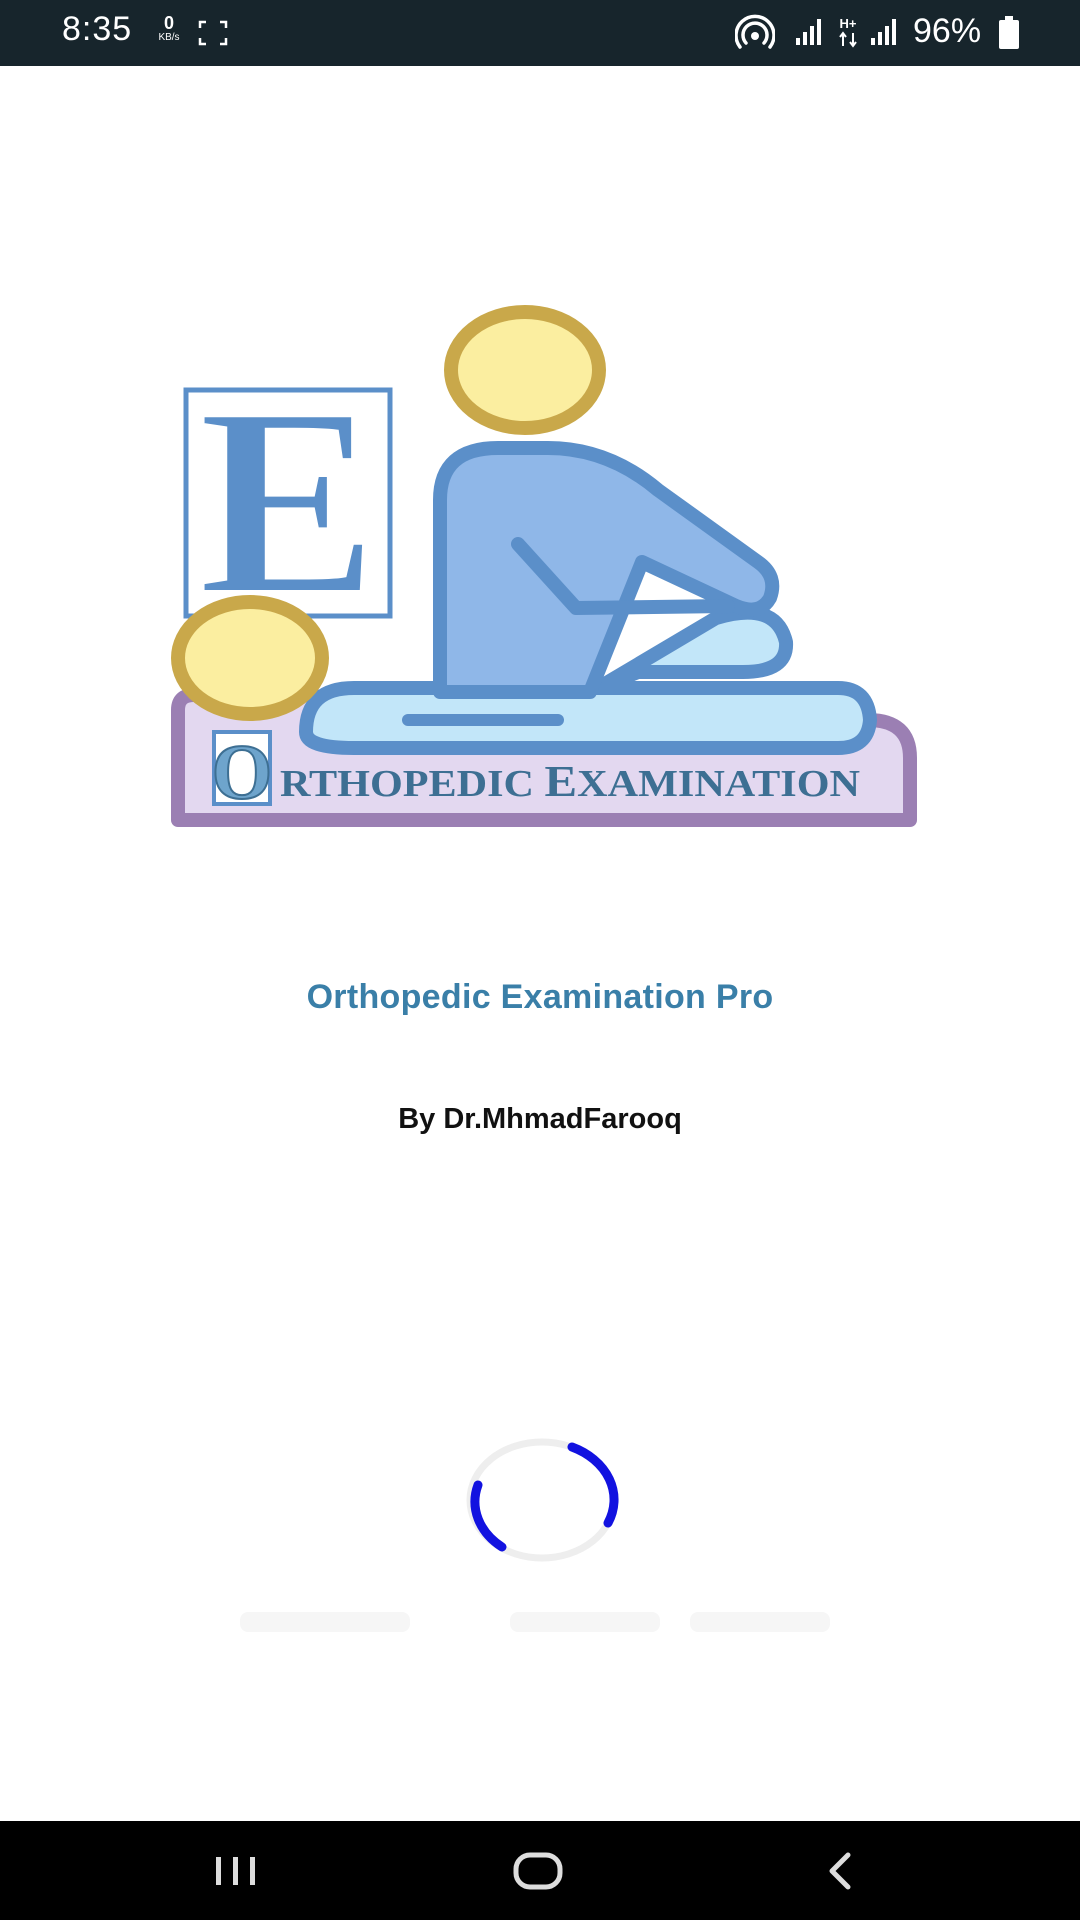 The image size is (1080, 1920). What do you see at coordinates (540, 1119) in the screenshot?
I see `author-credit: By Dr.MhmadFarooq` at bounding box center [540, 1119].